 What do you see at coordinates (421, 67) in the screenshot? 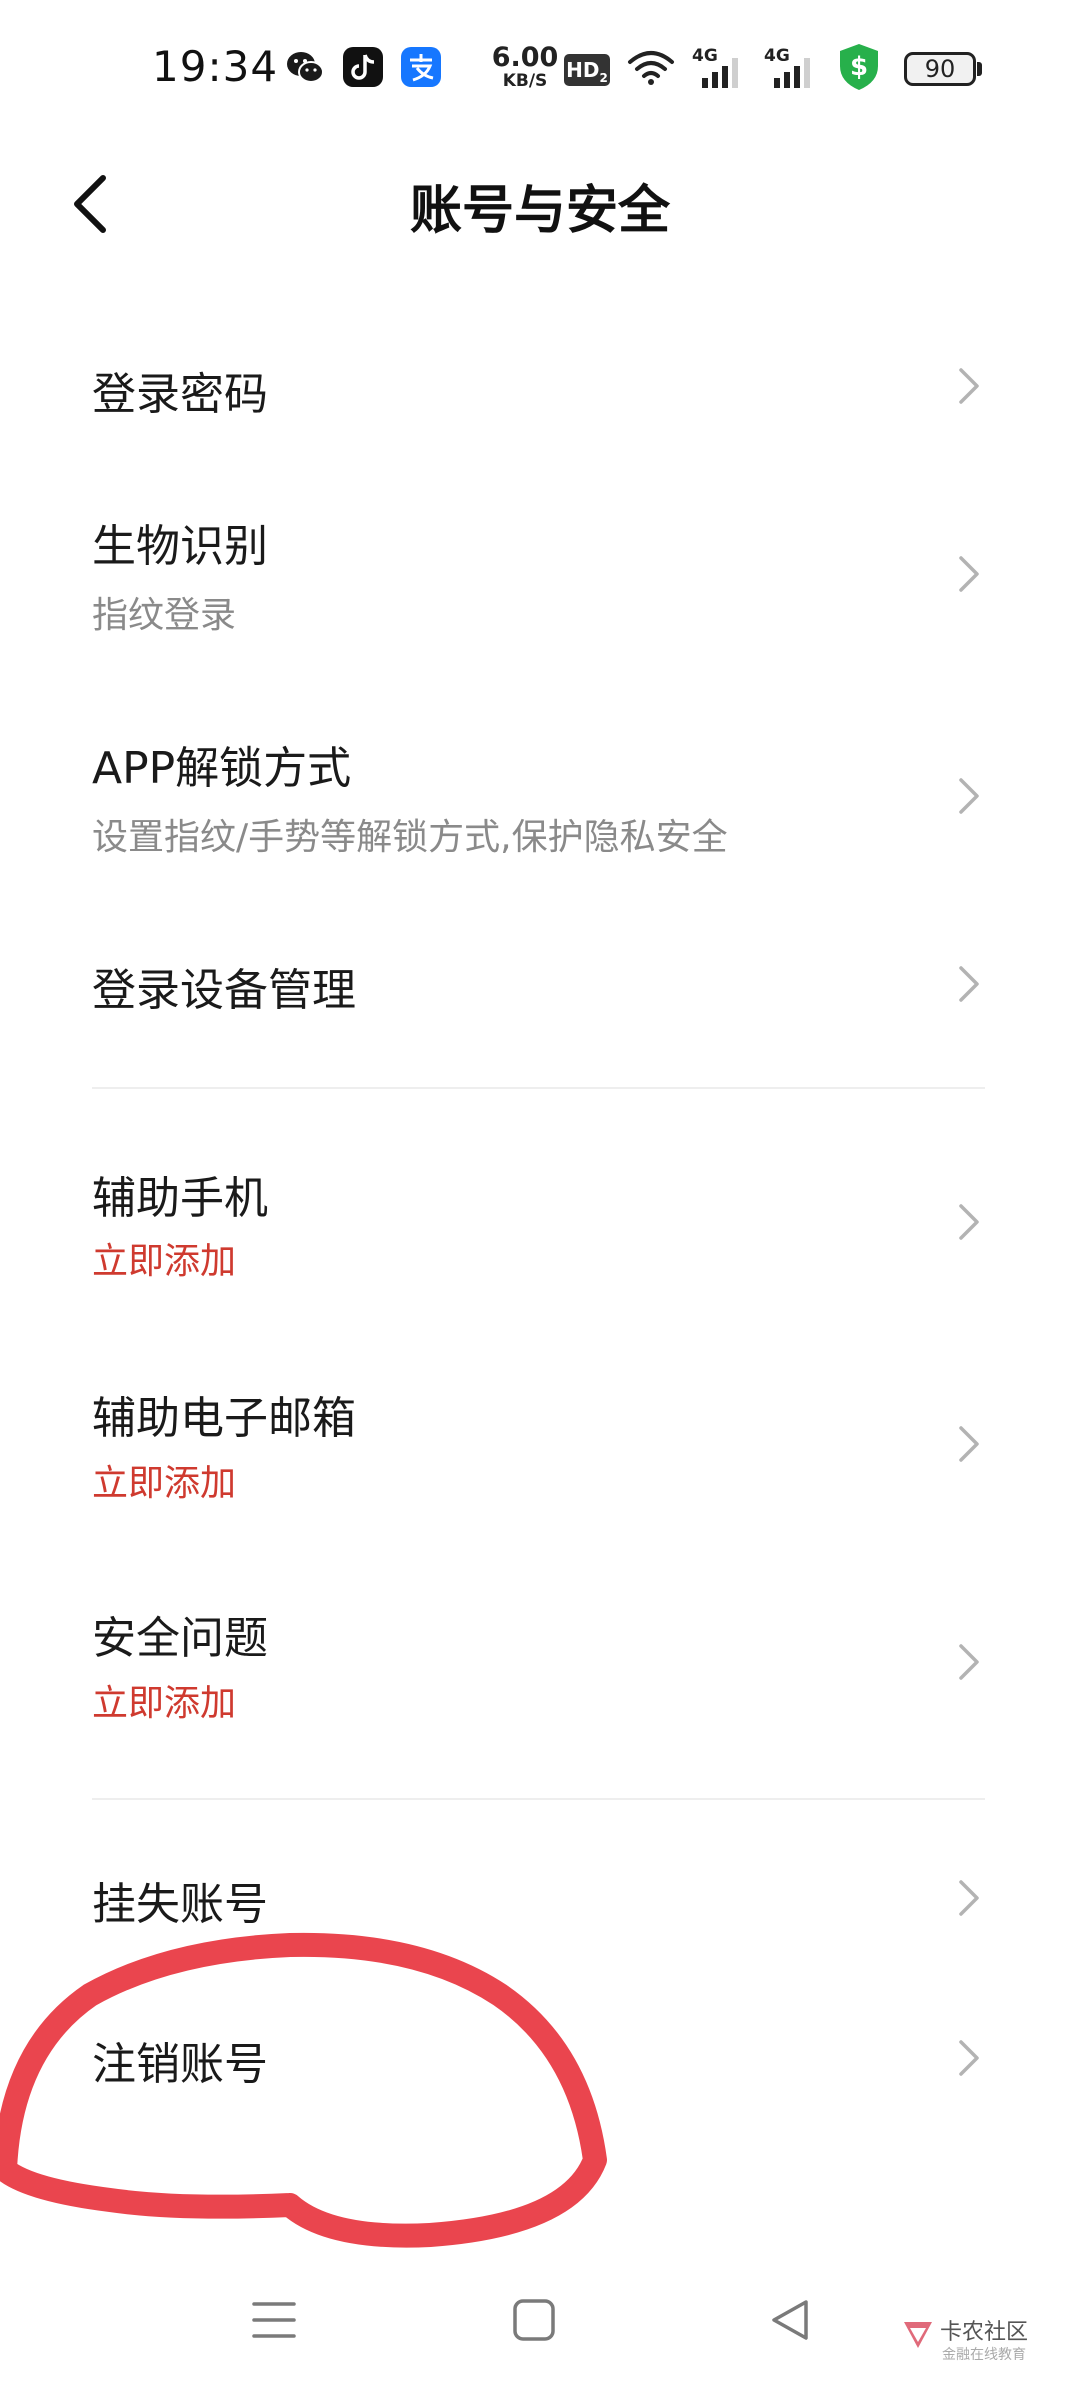
I see `alipay-icon` at bounding box center [421, 67].